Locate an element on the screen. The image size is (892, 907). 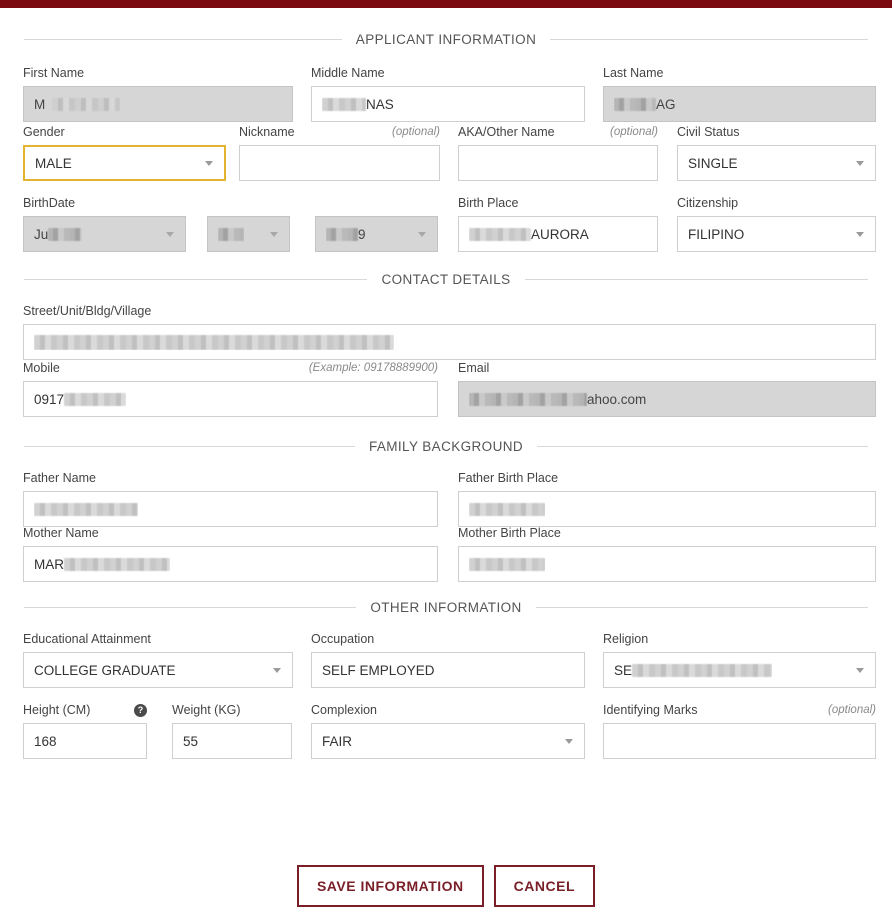
field-height: Height (CM) ? 168 is located at coordinates (85, 731).